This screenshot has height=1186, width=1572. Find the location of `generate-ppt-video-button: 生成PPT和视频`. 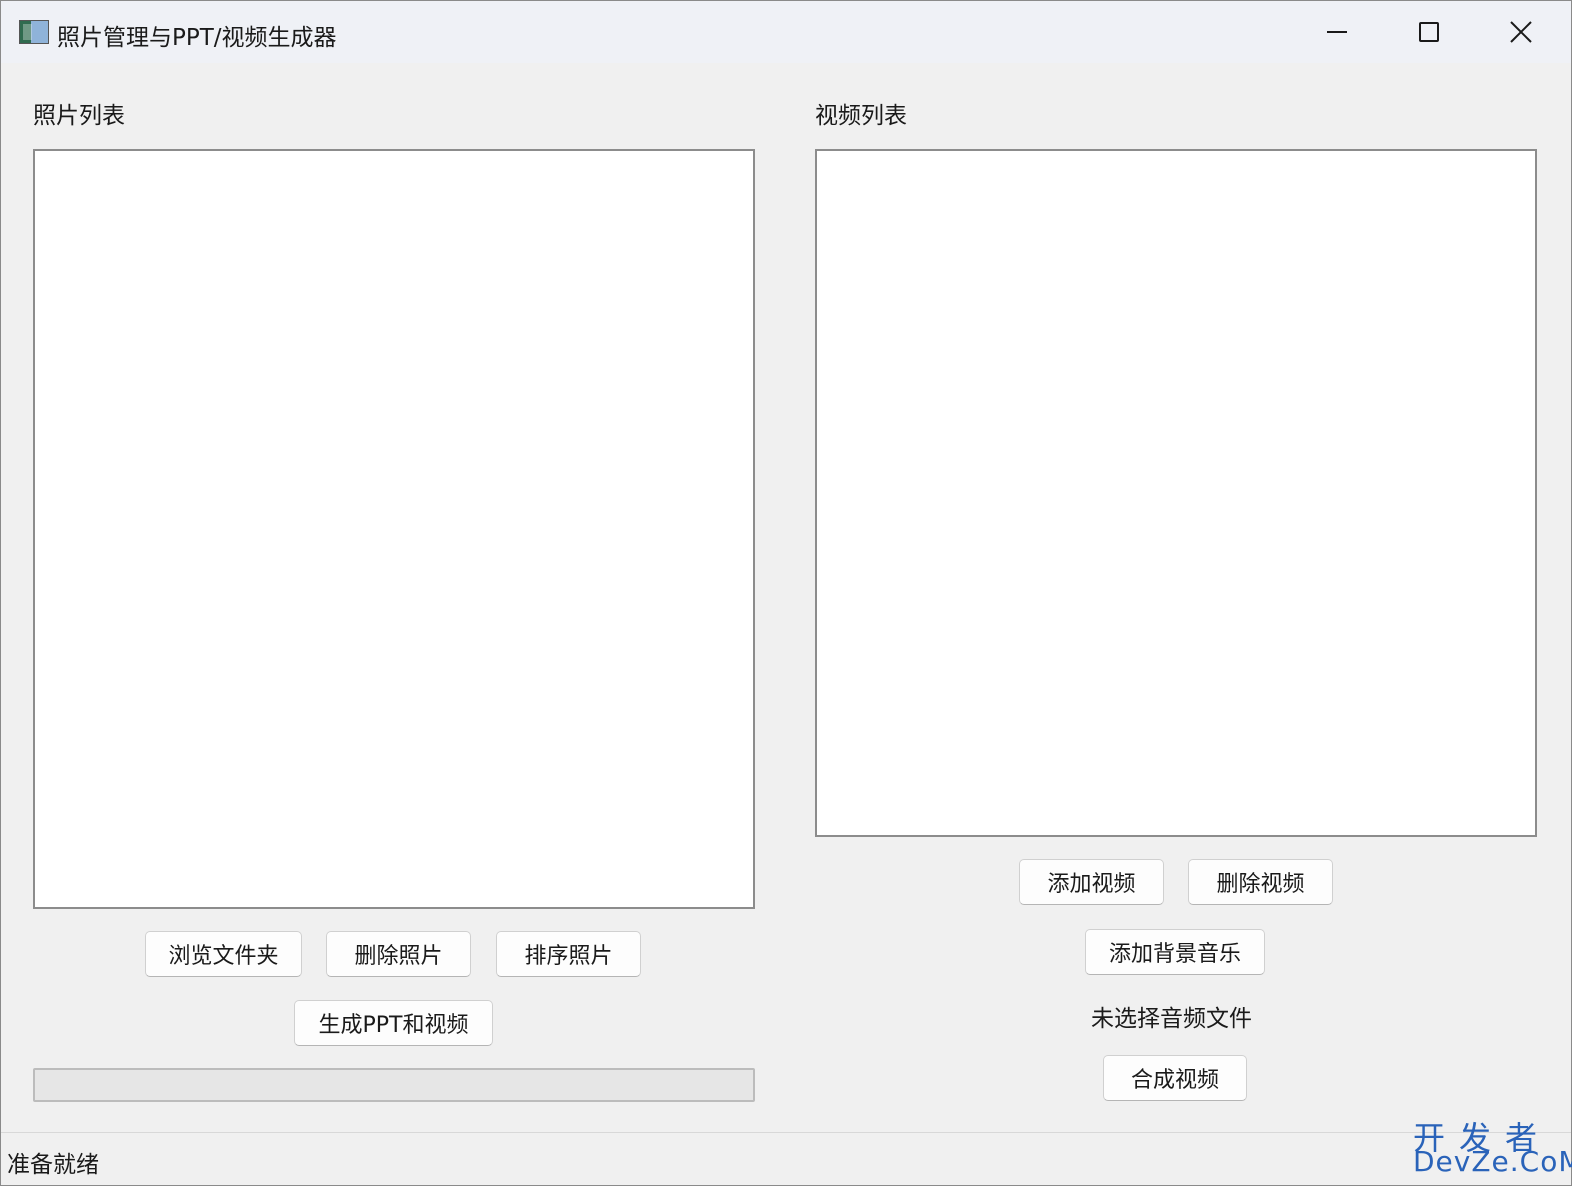

generate-ppt-video-button: 生成PPT和视频 is located at coordinates (393, 1023).